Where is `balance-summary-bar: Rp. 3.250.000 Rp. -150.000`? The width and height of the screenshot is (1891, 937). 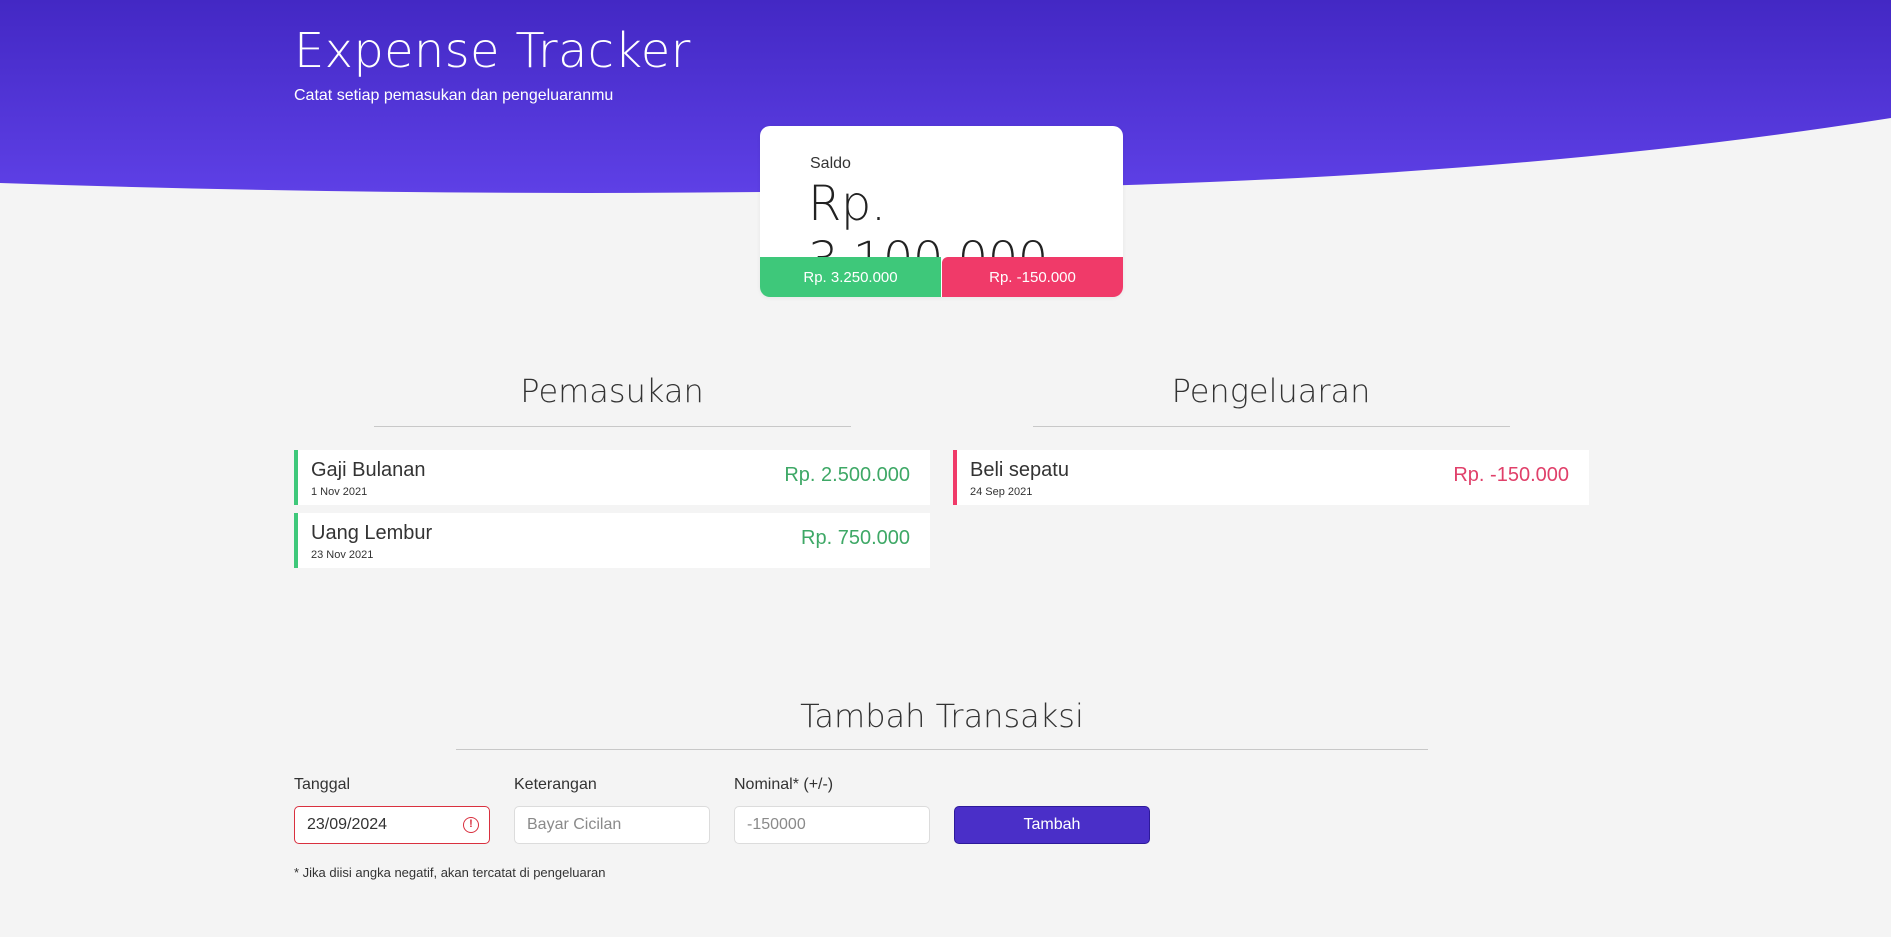
balance-summary-bar: Rp. 3.250.000 Rp. -150.000 is located at coordinates (941, 277).